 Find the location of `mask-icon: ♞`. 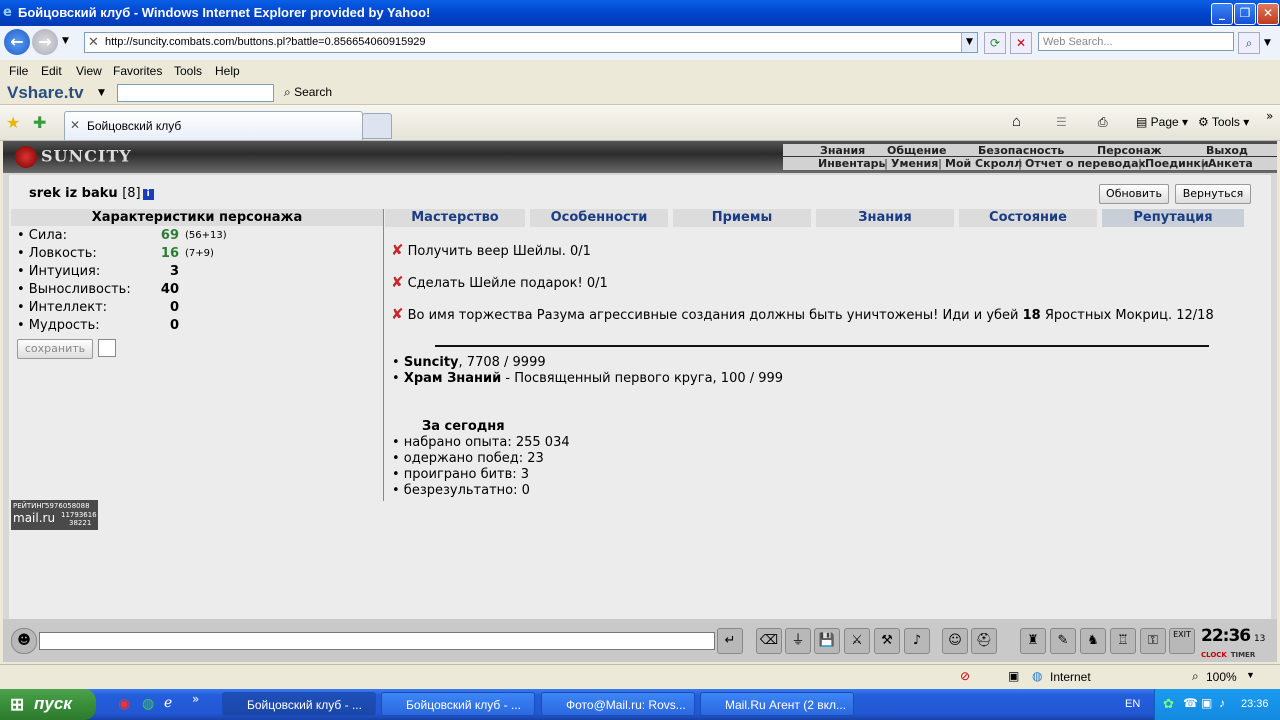

mask-icon: ♞ is located at coordinates (1093, 641).